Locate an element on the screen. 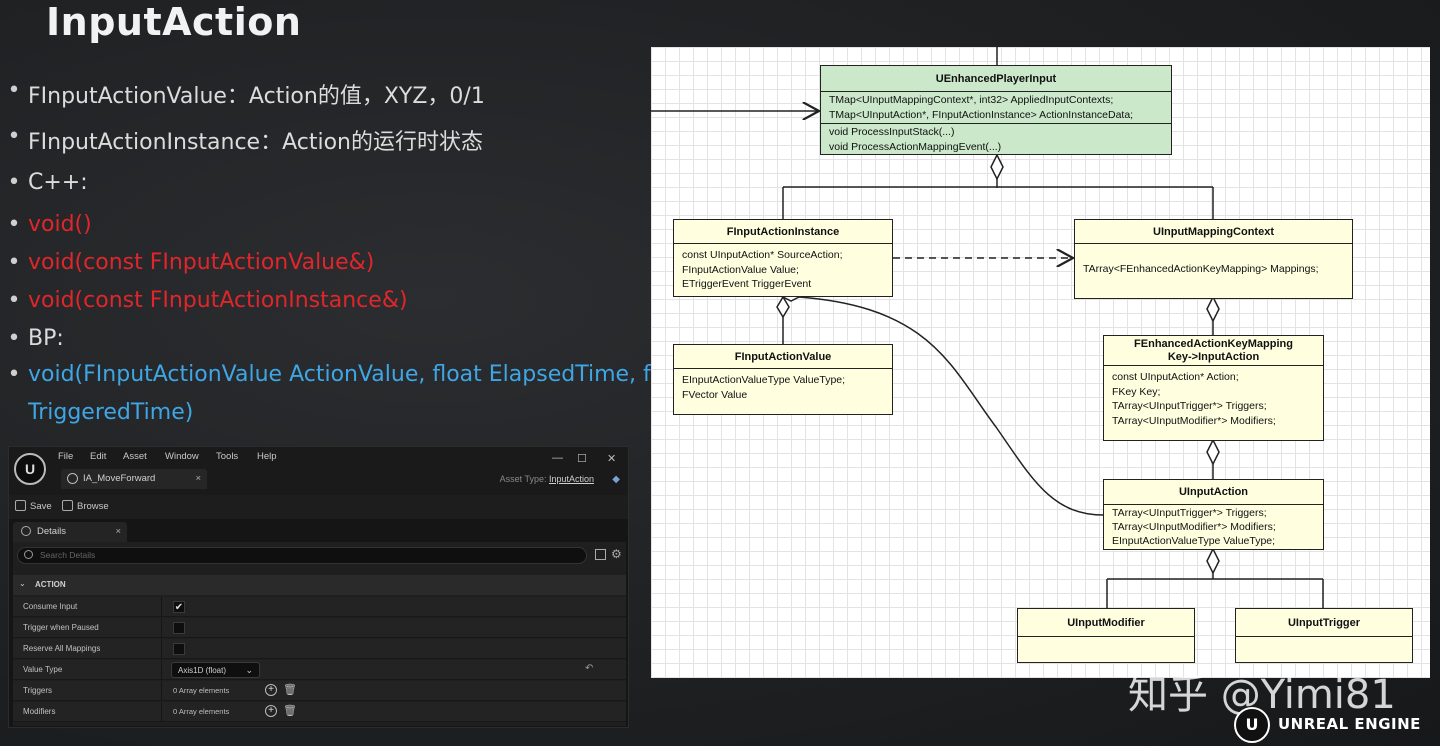  class-title: UInputModifier is located at coordinates (1106, 623).